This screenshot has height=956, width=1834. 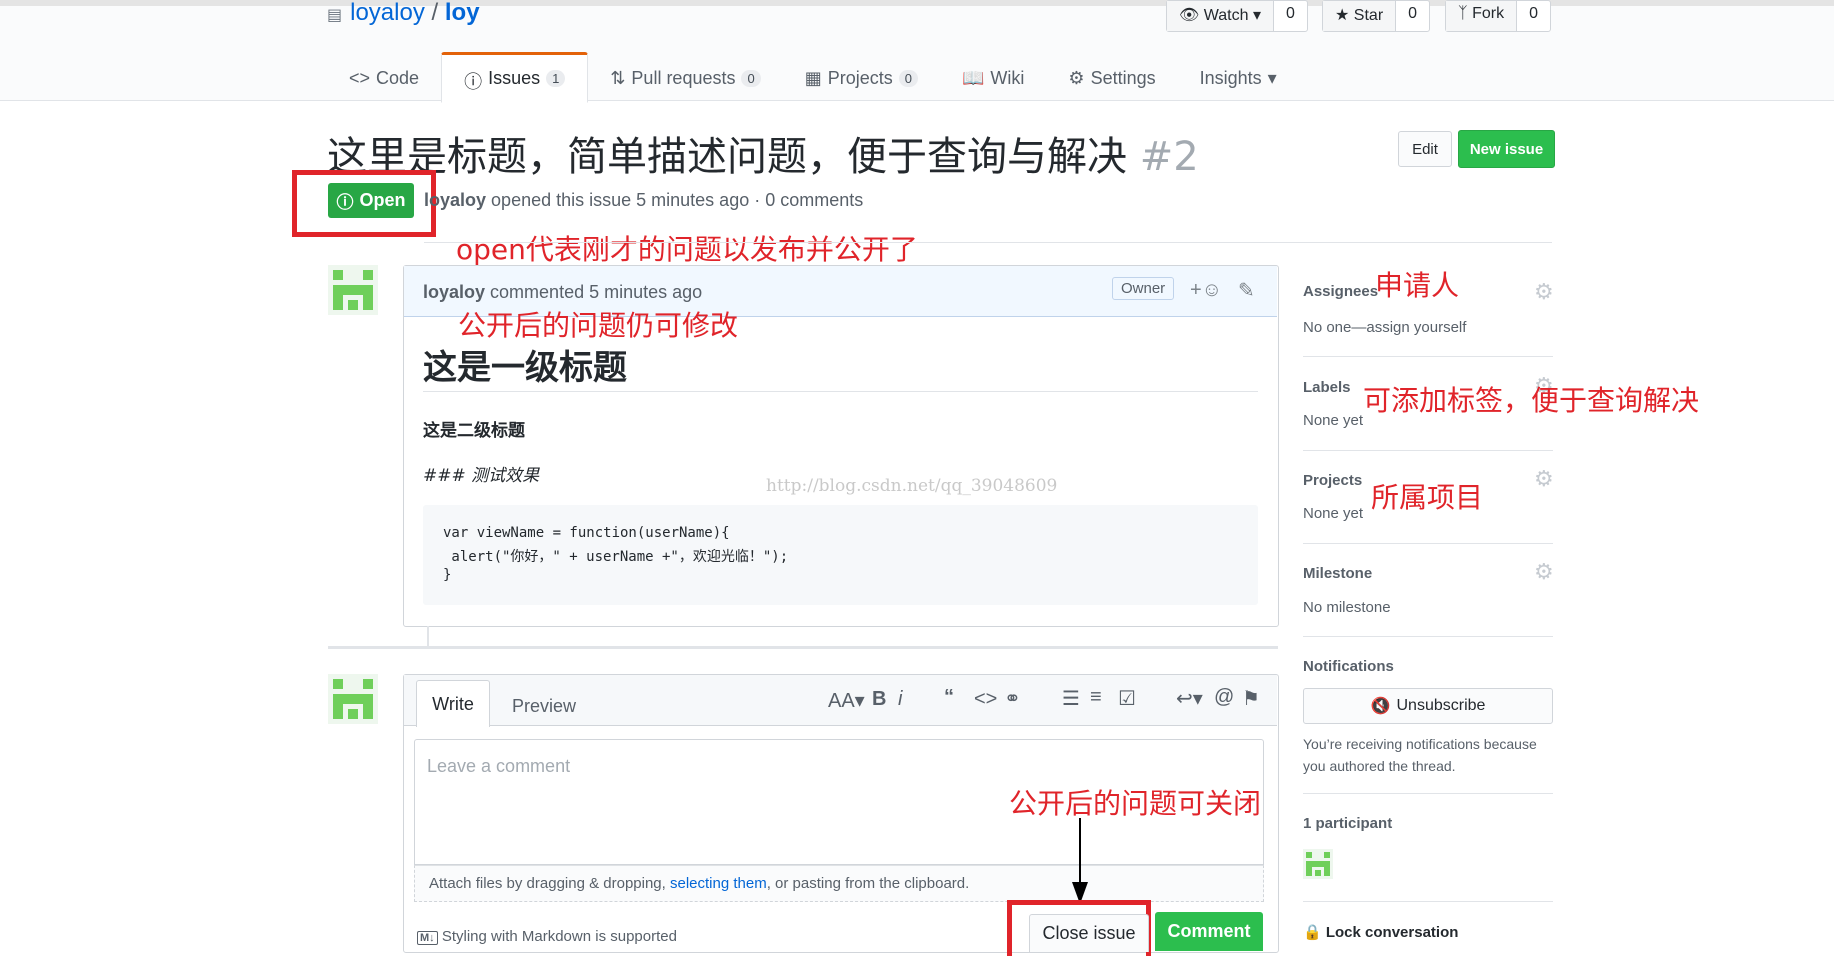 What do you see at coordinates (454, 292) in the screenshot?
I see `comment-author: loyaloy` at bounding box center [454, 292].